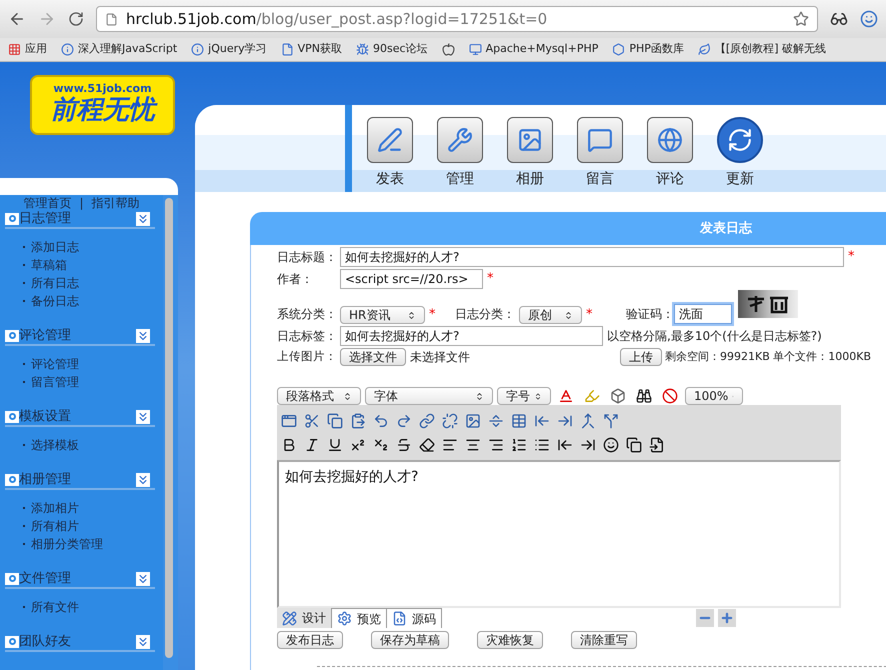 The width and height of the screenshot is (886, 670). Describe the element at coordinates (542, 421) in the screenshot. I see `insert-left-icon` at that location.